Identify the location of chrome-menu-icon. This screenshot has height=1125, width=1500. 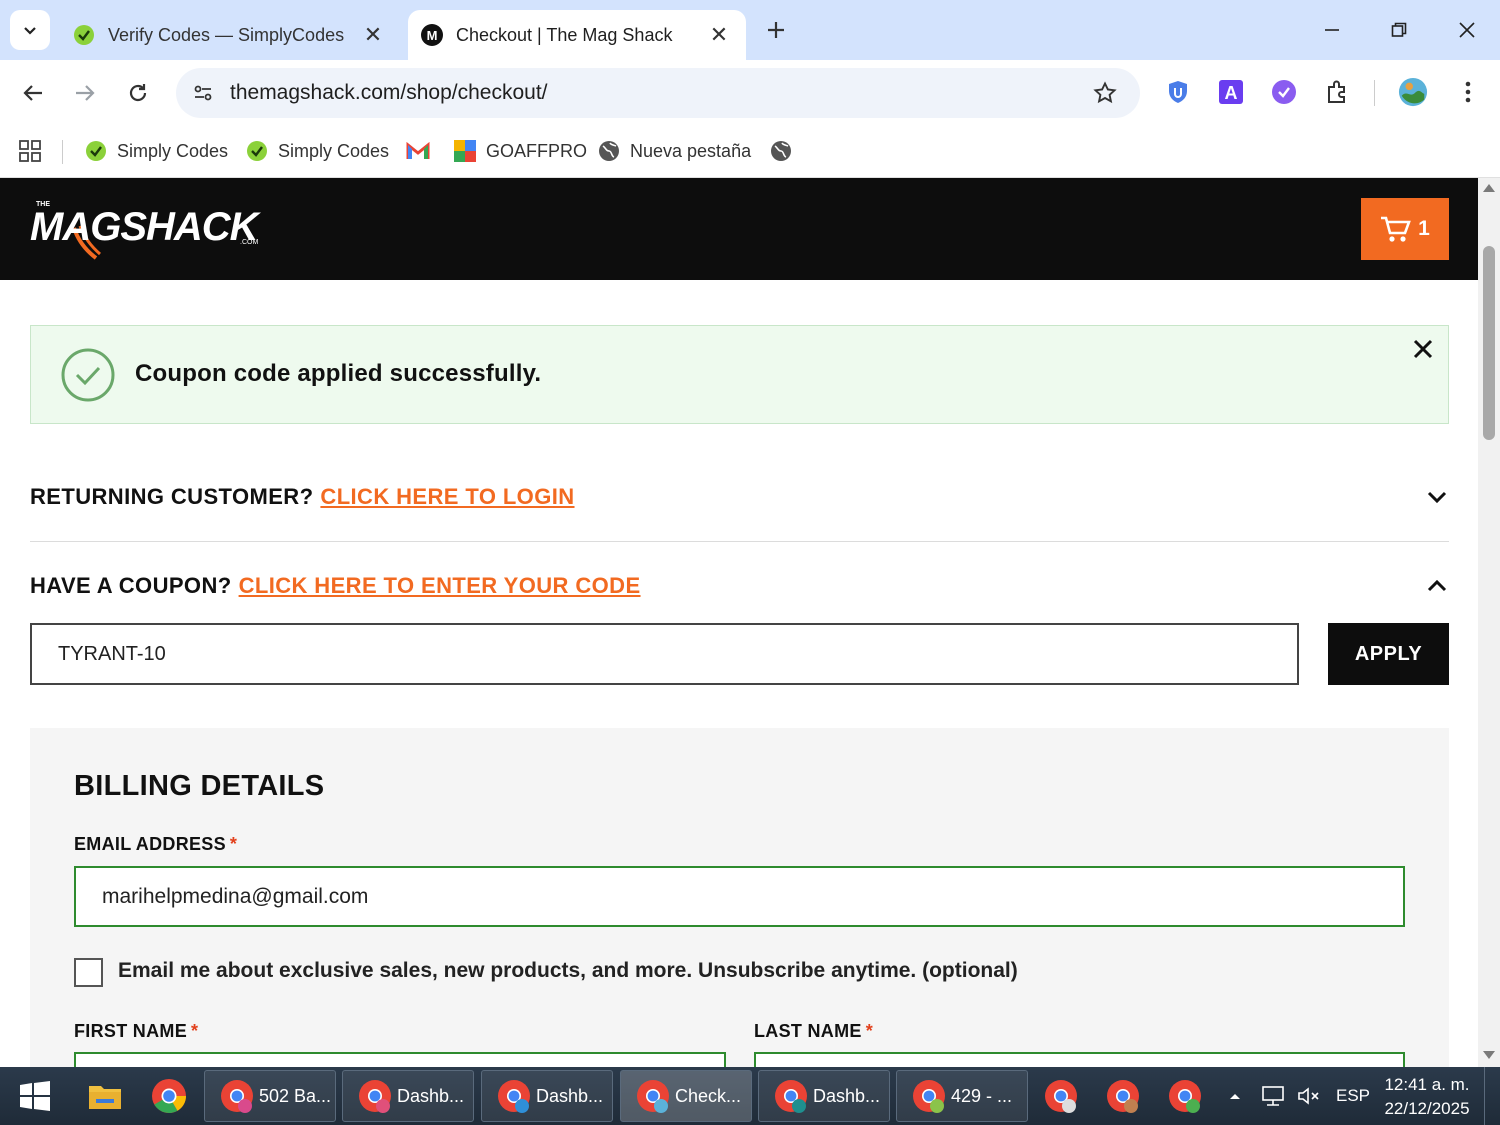
(1468, 92).